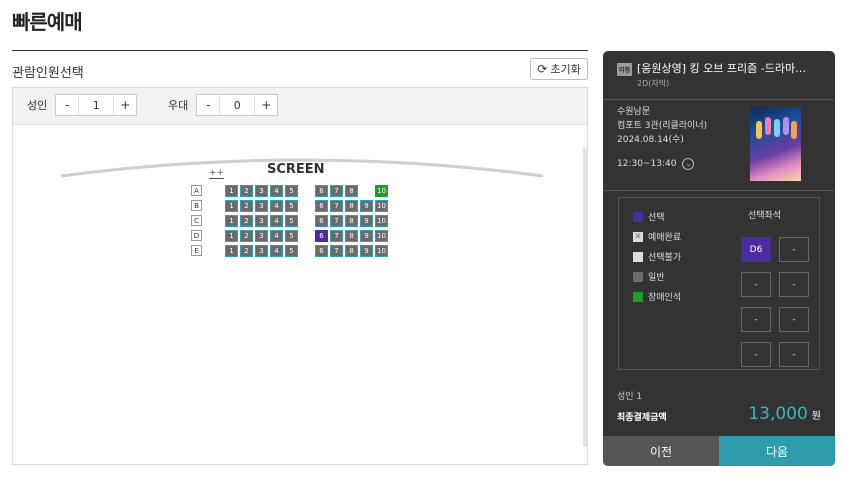 The image size is (849, 483). Describe the element at coordinates (336, 236) in the screenshot. I see `seat-D7: 7` at that location.